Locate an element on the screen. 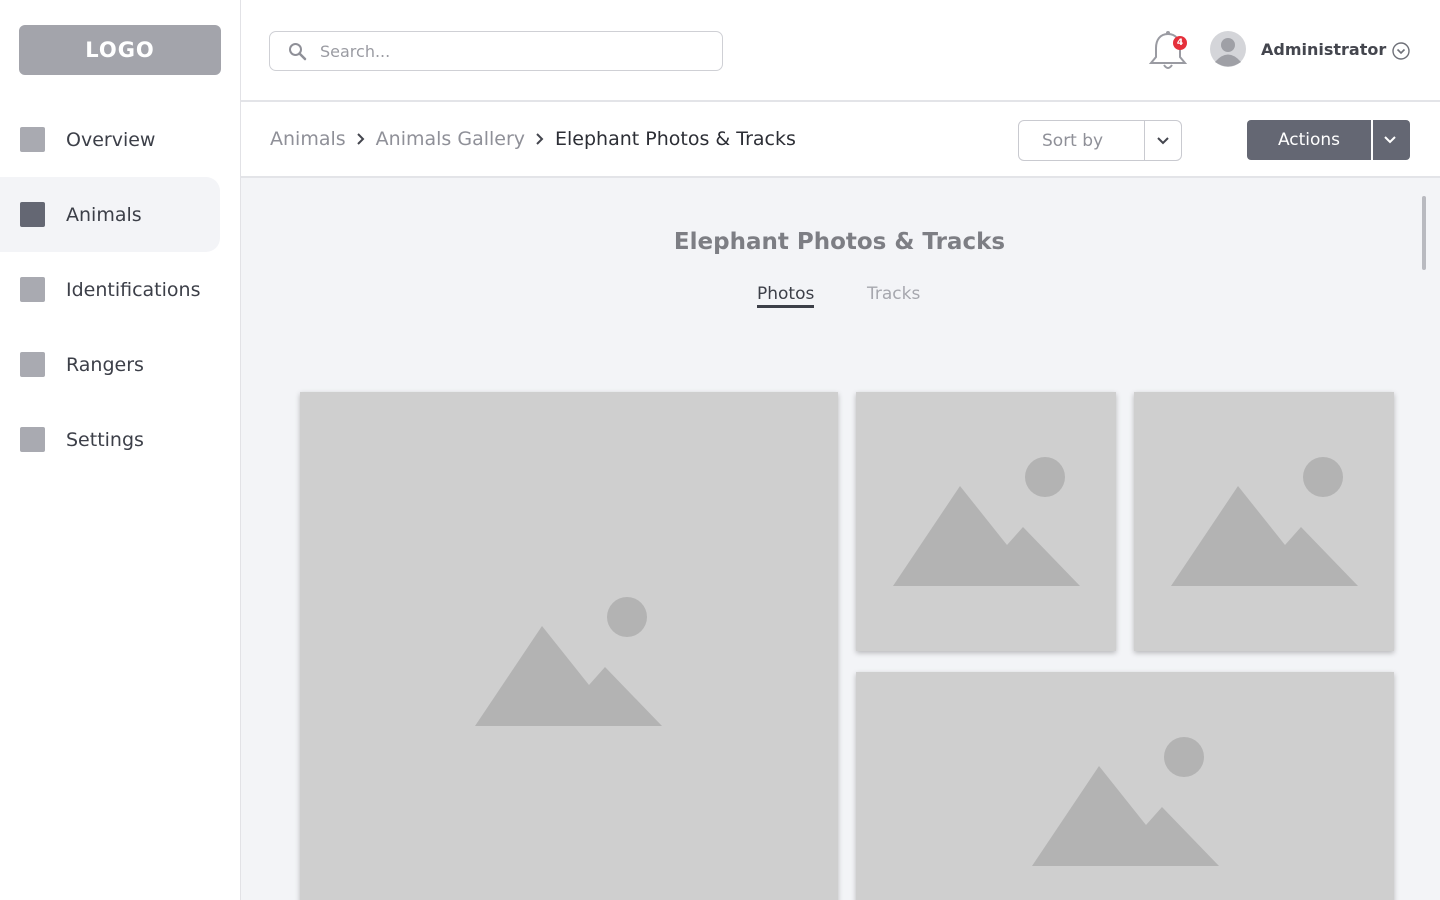 The image size is (1440, 900). animals-icon is located at coordinates (32, 214).